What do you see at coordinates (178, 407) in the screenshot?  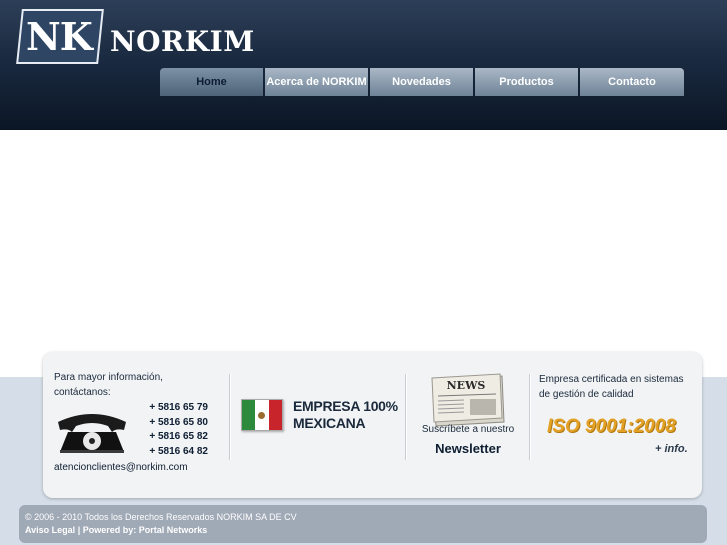 I see `phone-number: + 5816 65 79` at bounding box center [178, 407].